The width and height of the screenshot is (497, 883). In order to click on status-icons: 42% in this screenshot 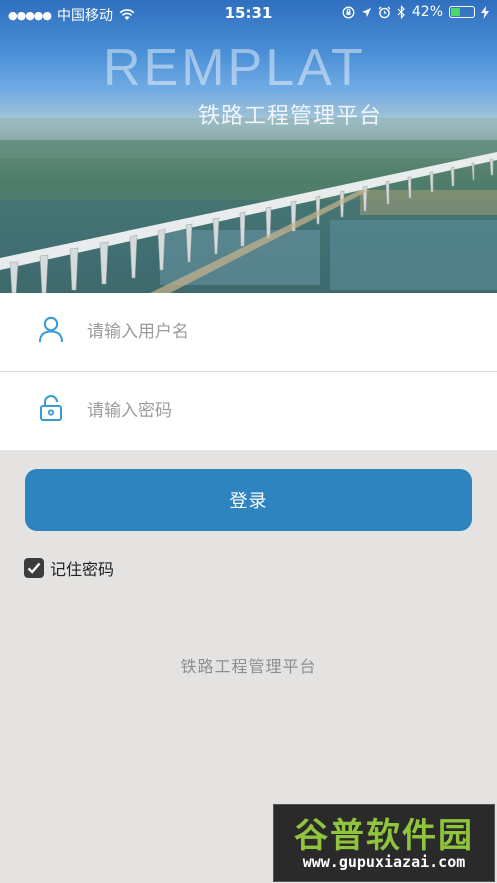, I will do `click(415, 12)`.